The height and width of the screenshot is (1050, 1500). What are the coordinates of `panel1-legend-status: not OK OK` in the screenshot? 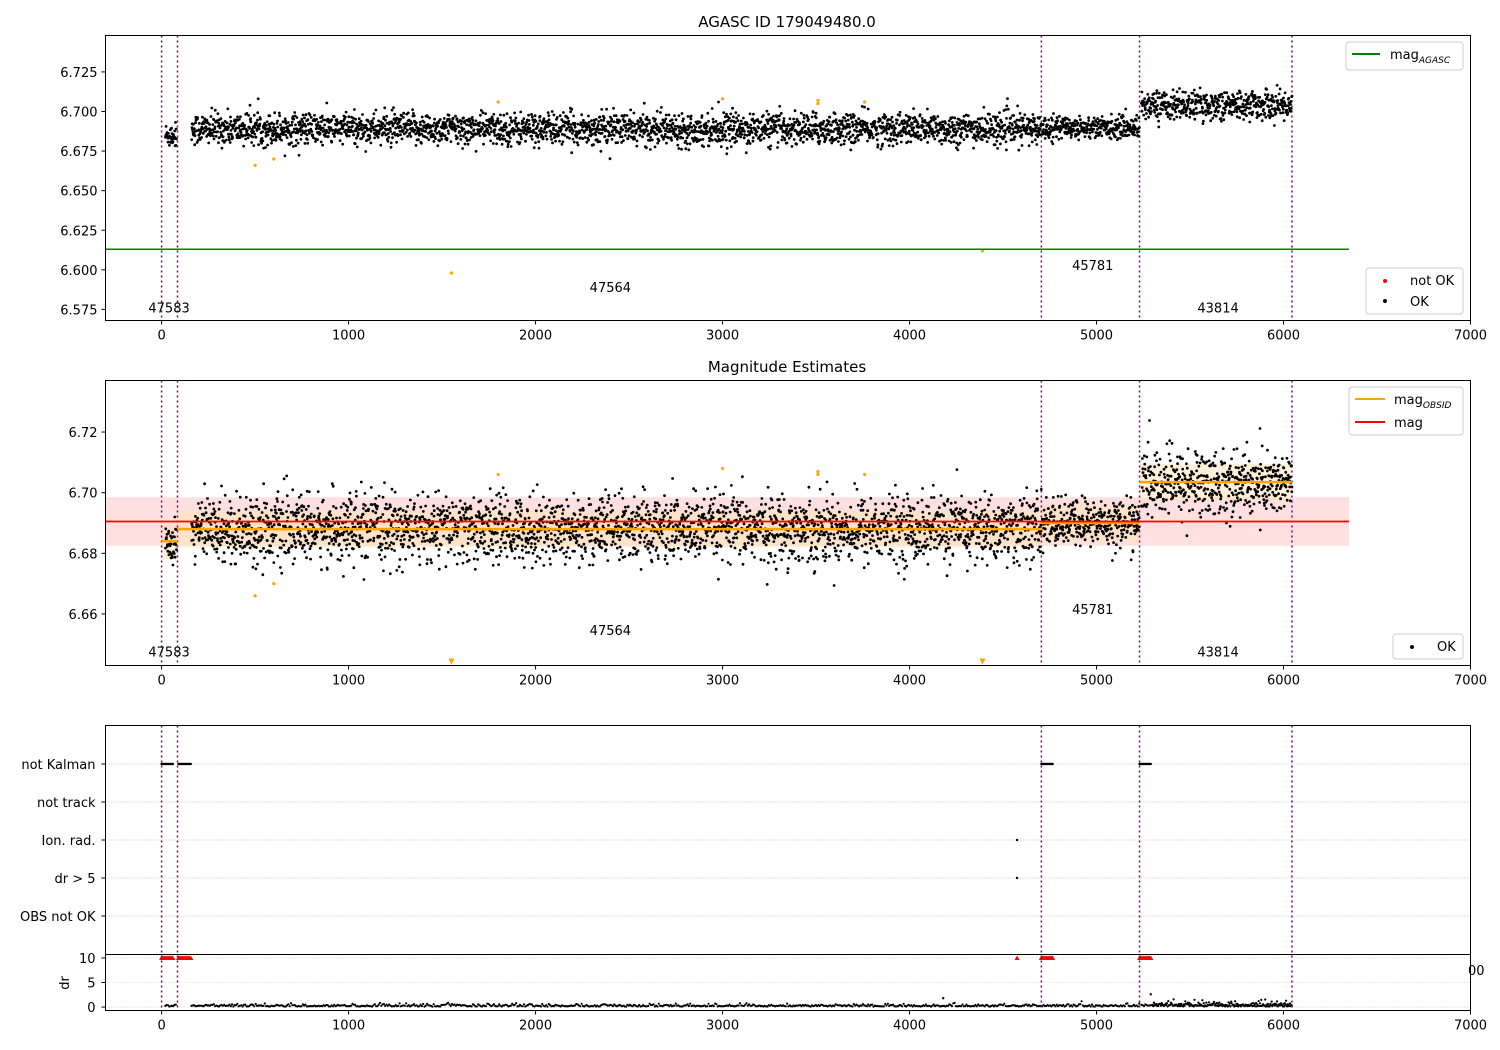 It's located at (1414, 291).